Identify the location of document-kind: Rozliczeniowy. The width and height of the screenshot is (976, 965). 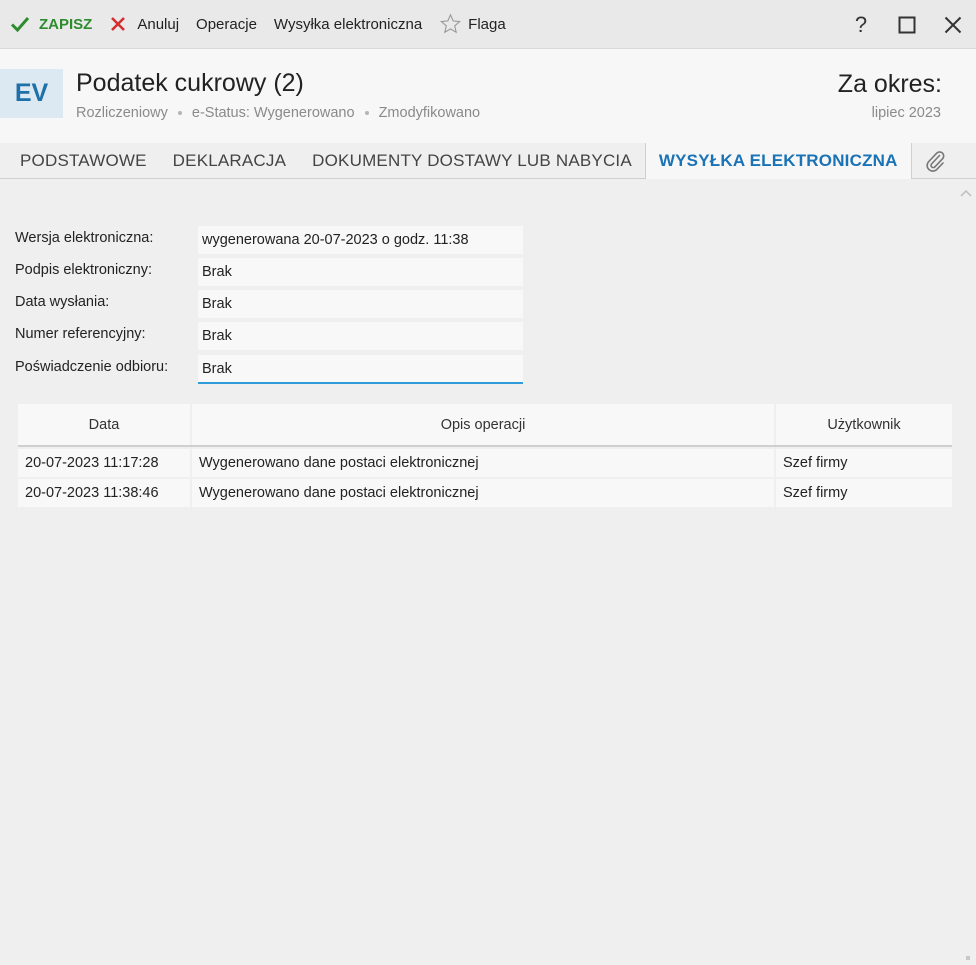
(122, 113).